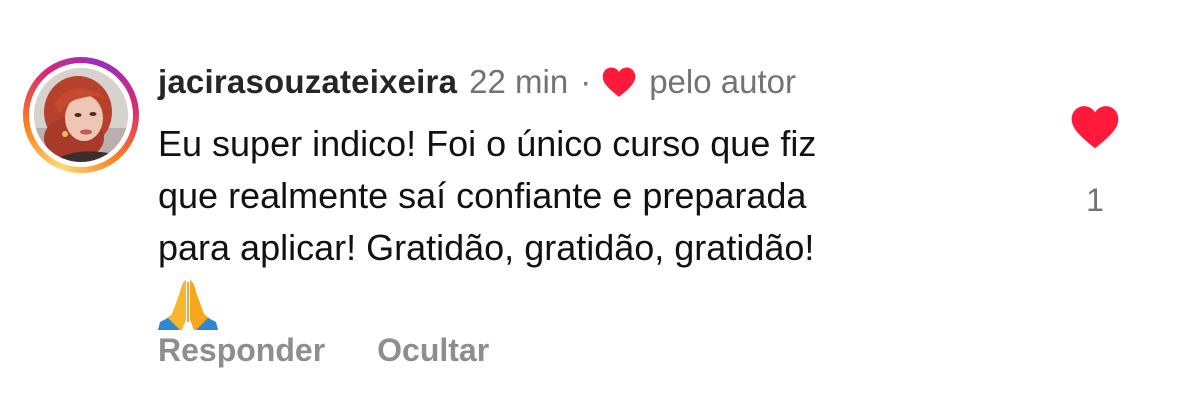  Describe the element at coordinates (1095, 200) in the screenshot. I see `like-count: 1` at that location.